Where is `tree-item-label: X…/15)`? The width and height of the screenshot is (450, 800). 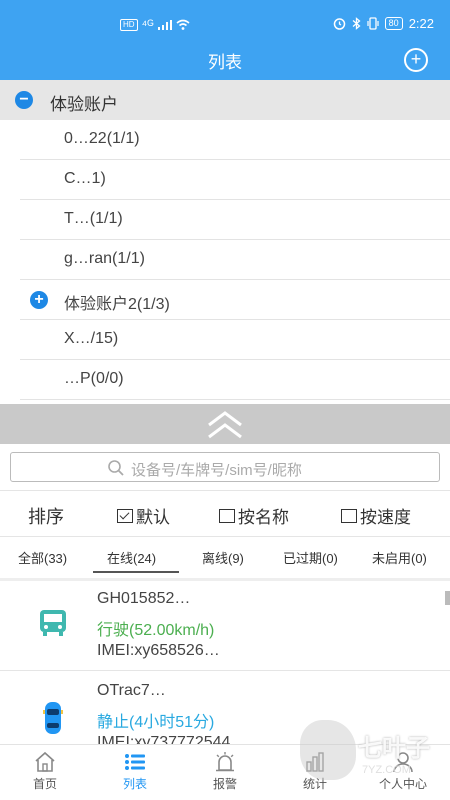 tree-item-label: X…/15) is located at coordinates (91, 338).